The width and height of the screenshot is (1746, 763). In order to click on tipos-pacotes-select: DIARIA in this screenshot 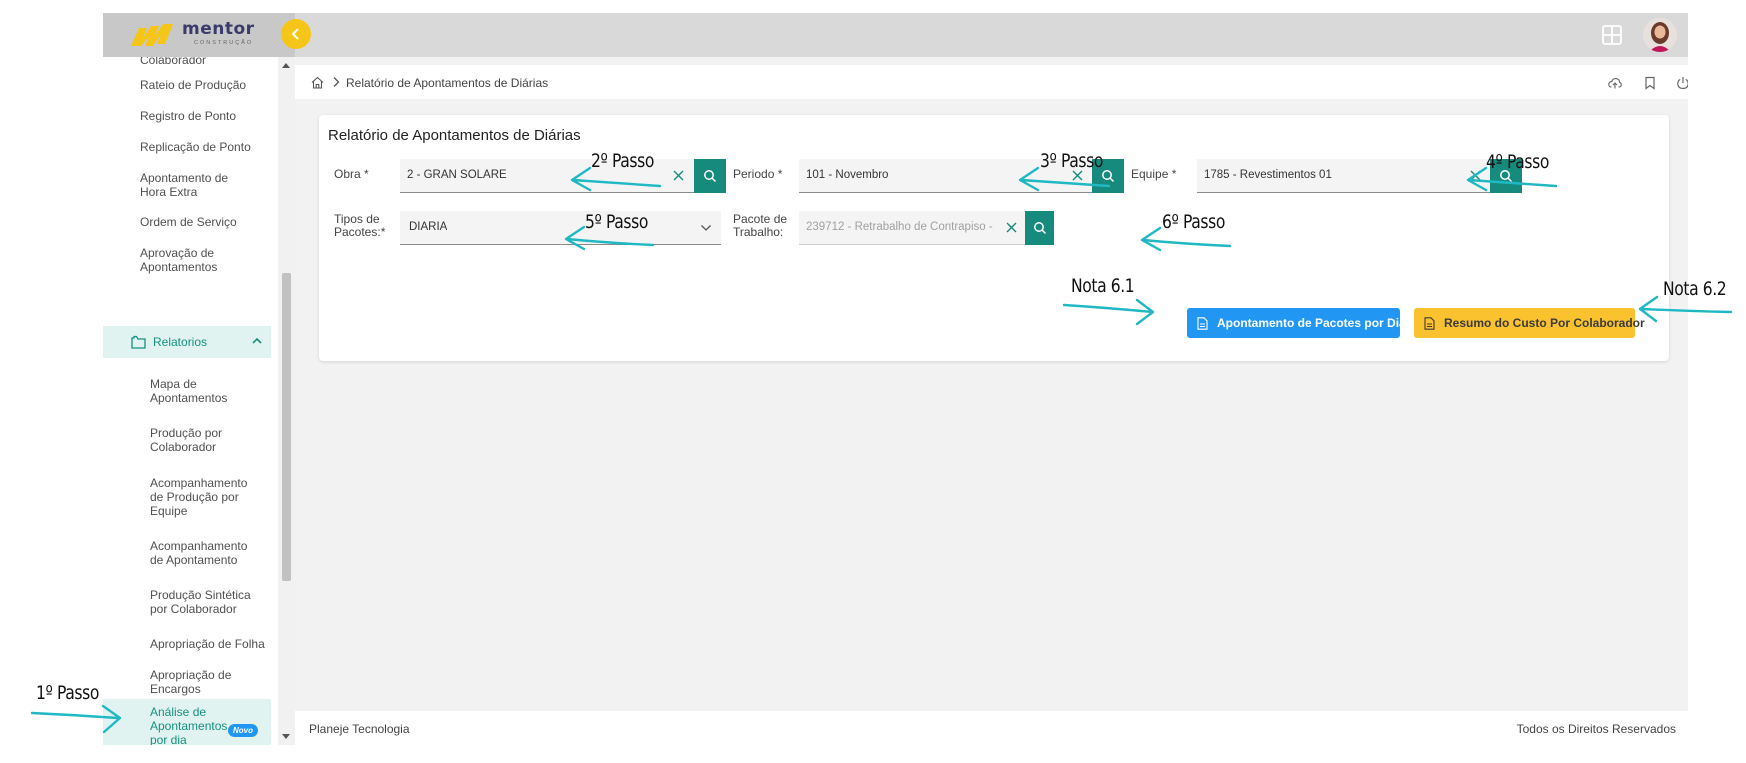, I will do `click(560, 228)`.